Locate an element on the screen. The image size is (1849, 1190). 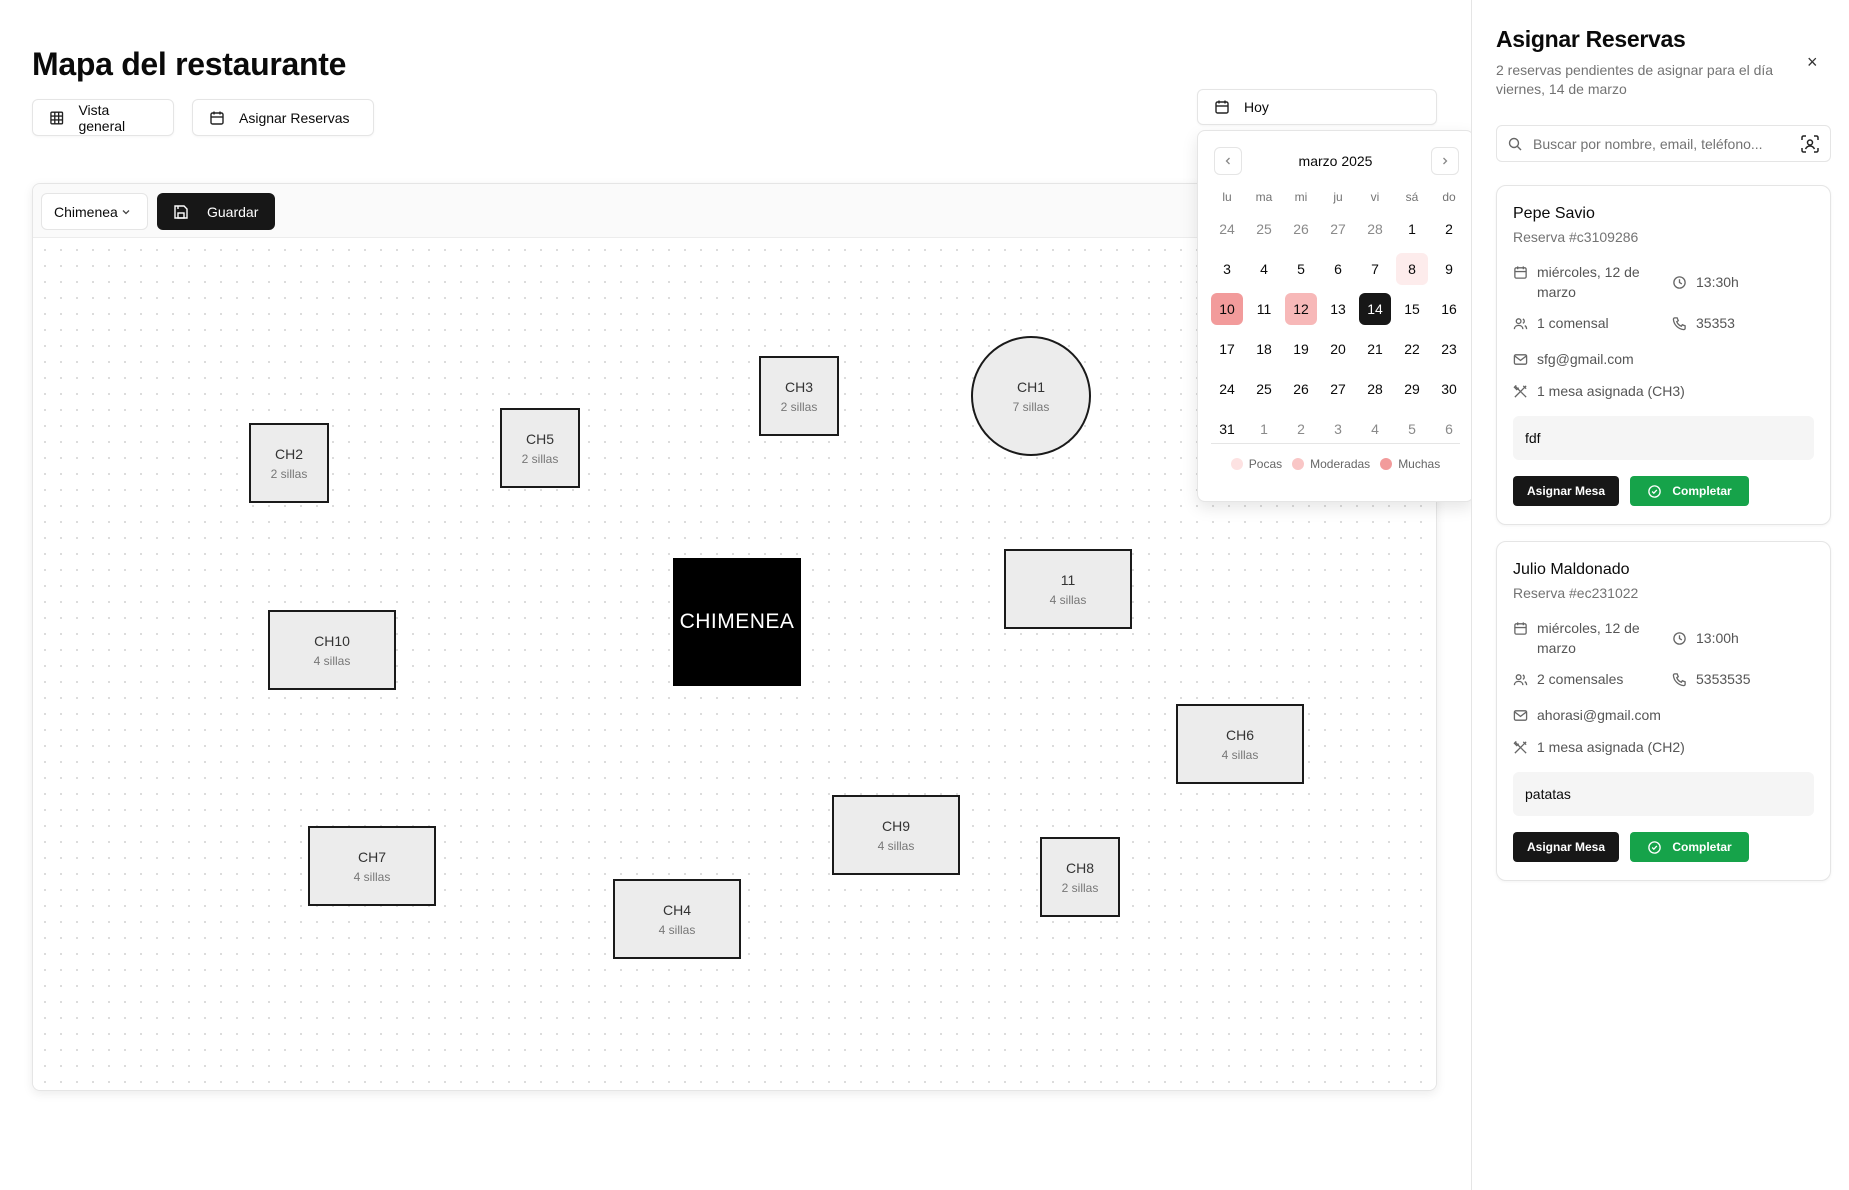
reservation-id: Reserva #c3109286 is located at coordinates (1576, 237).